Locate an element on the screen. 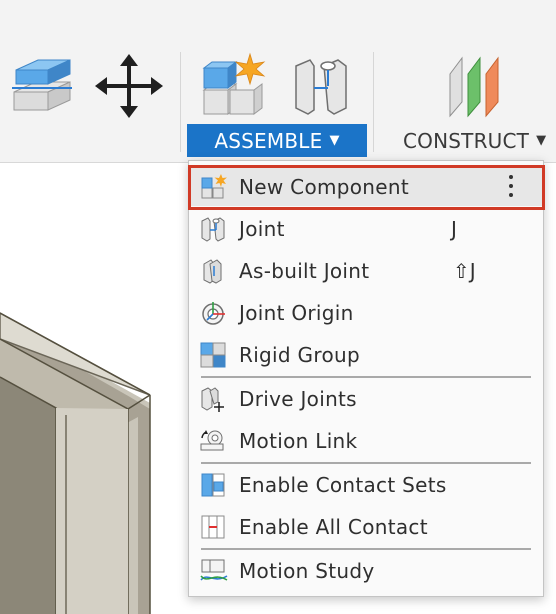 The width and height of the screenshot is (556, 614). menu-item-label: As-built Joint is located at coordinates (304, 271).